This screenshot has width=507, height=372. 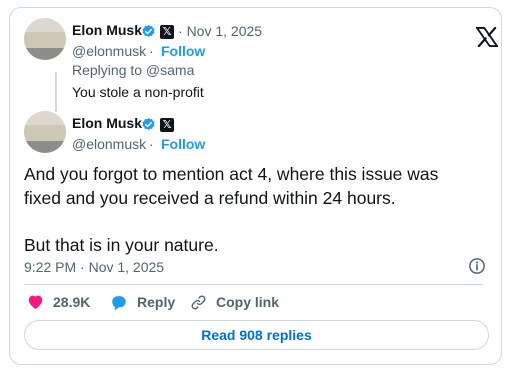 I want to click on reply-button: Reply, so click(x=142, y=302).